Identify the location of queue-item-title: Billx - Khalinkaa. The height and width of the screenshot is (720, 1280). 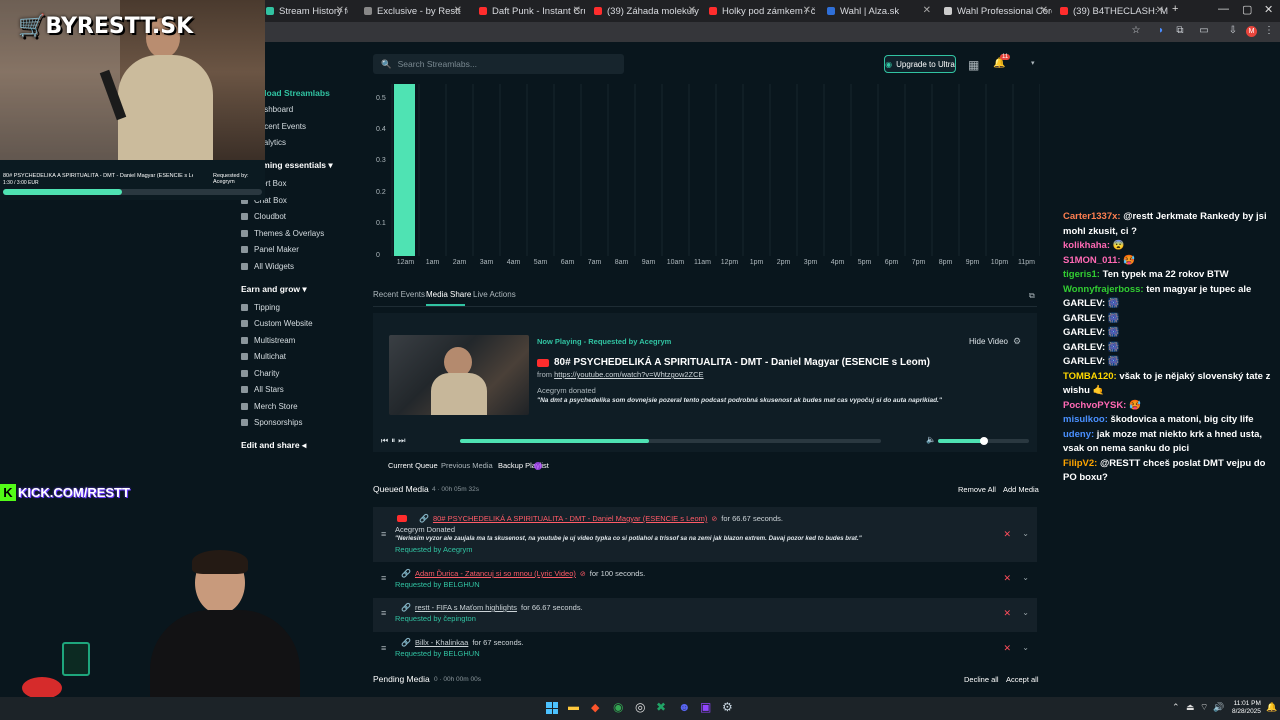
(441, 642).